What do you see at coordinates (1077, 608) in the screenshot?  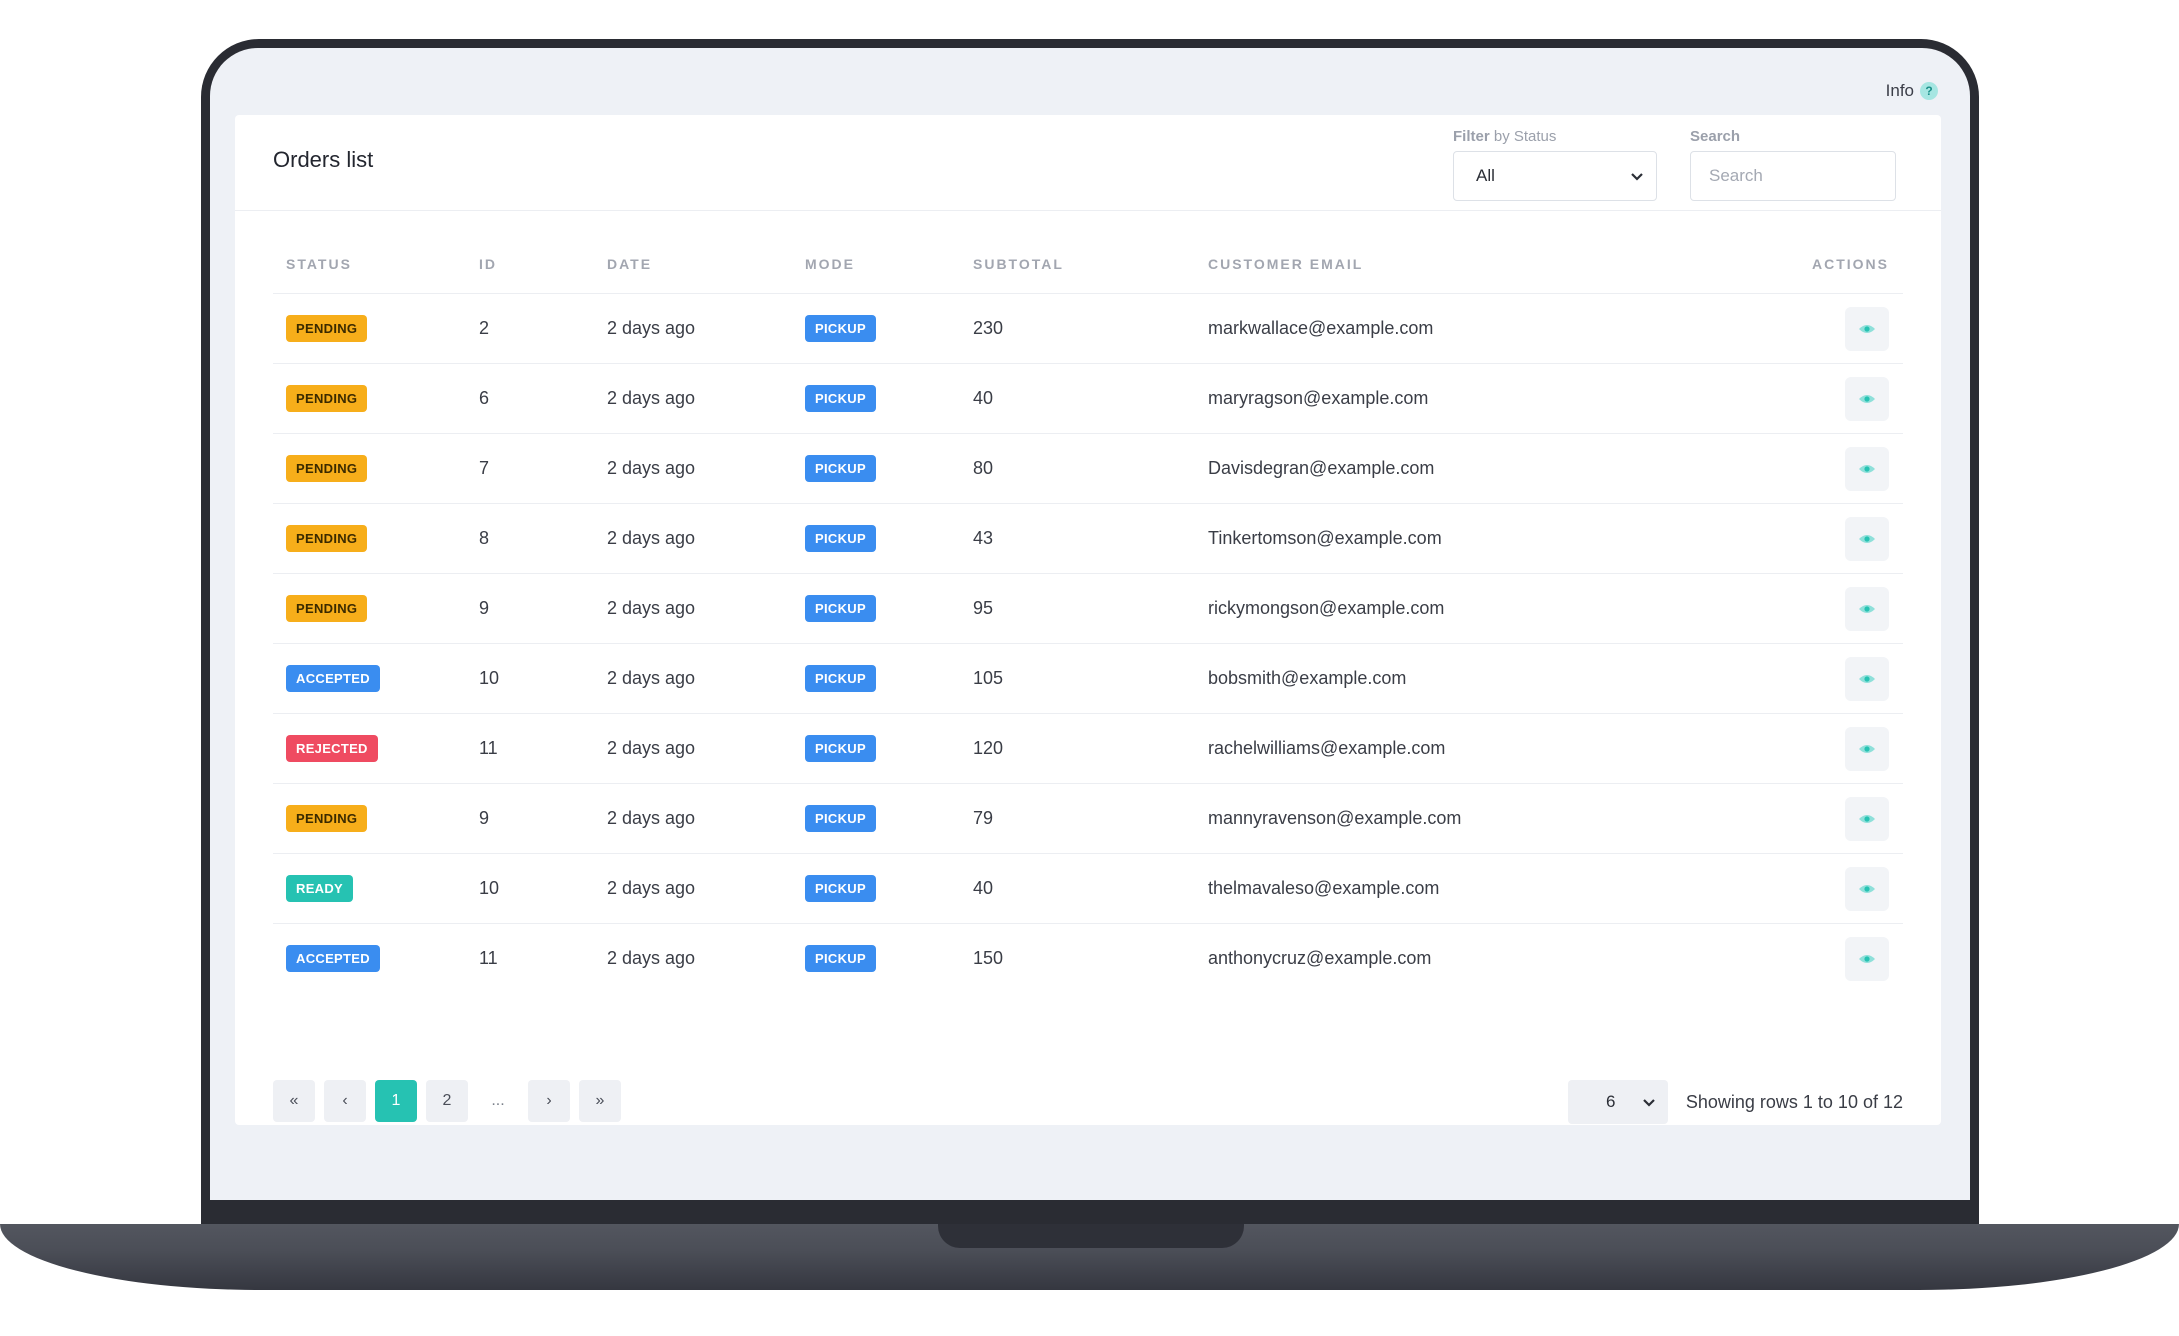 I see `cell-subtotal: 95` at bounding box center [1077, 608].